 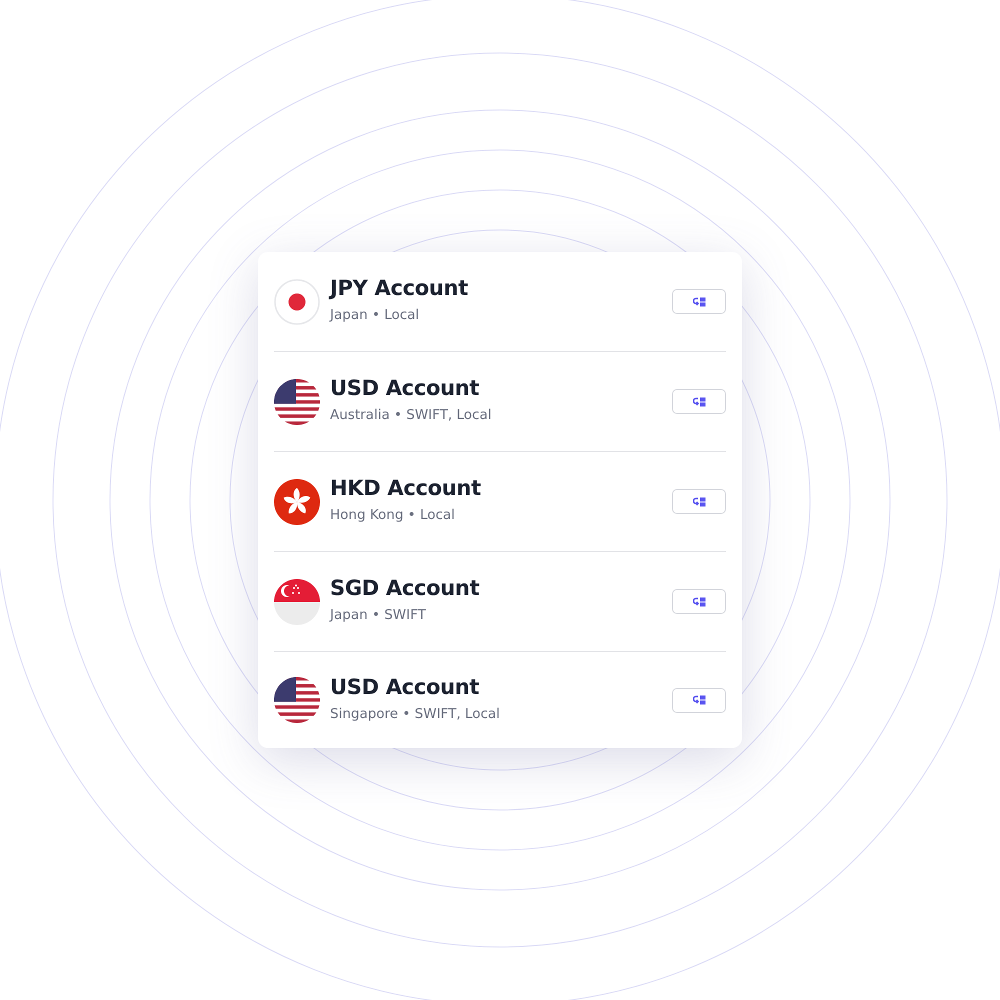 I want to click on account-title: HKD Account, so click(x=406, y=488).